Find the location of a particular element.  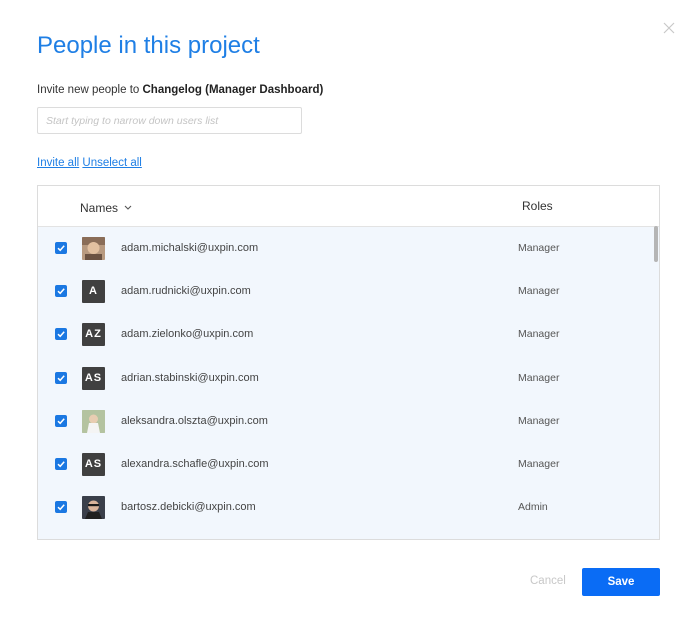

user-email: bartosz.debicki@uxpin.com is located at coordinates (188, 507).